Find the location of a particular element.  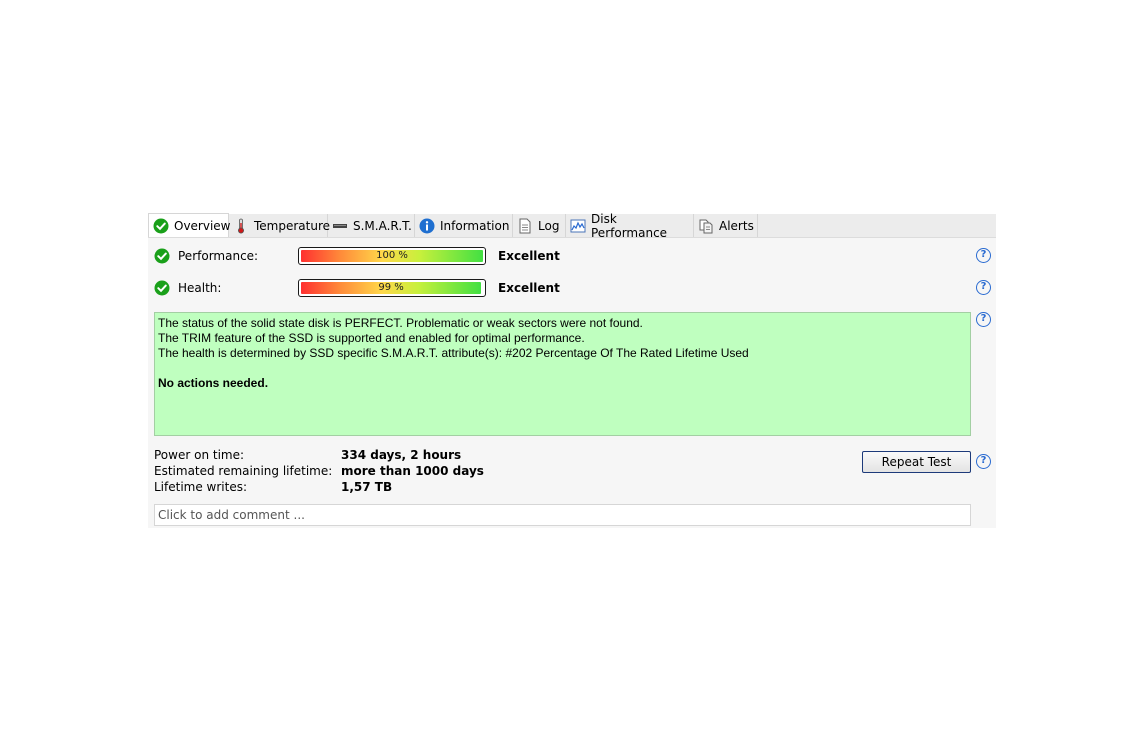

tab-overview: Overview is located at coordinates (189, 225).